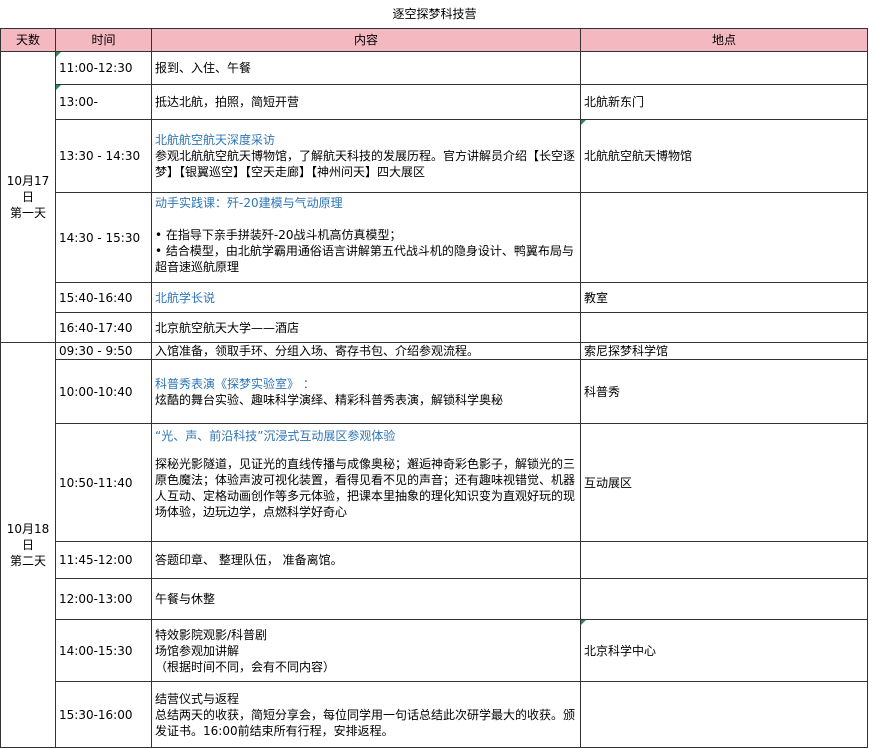 The image size is (869, 749). Describe the element at coordinates (366, 40) in the screenshot. I see `header-content: 内容` at that location.